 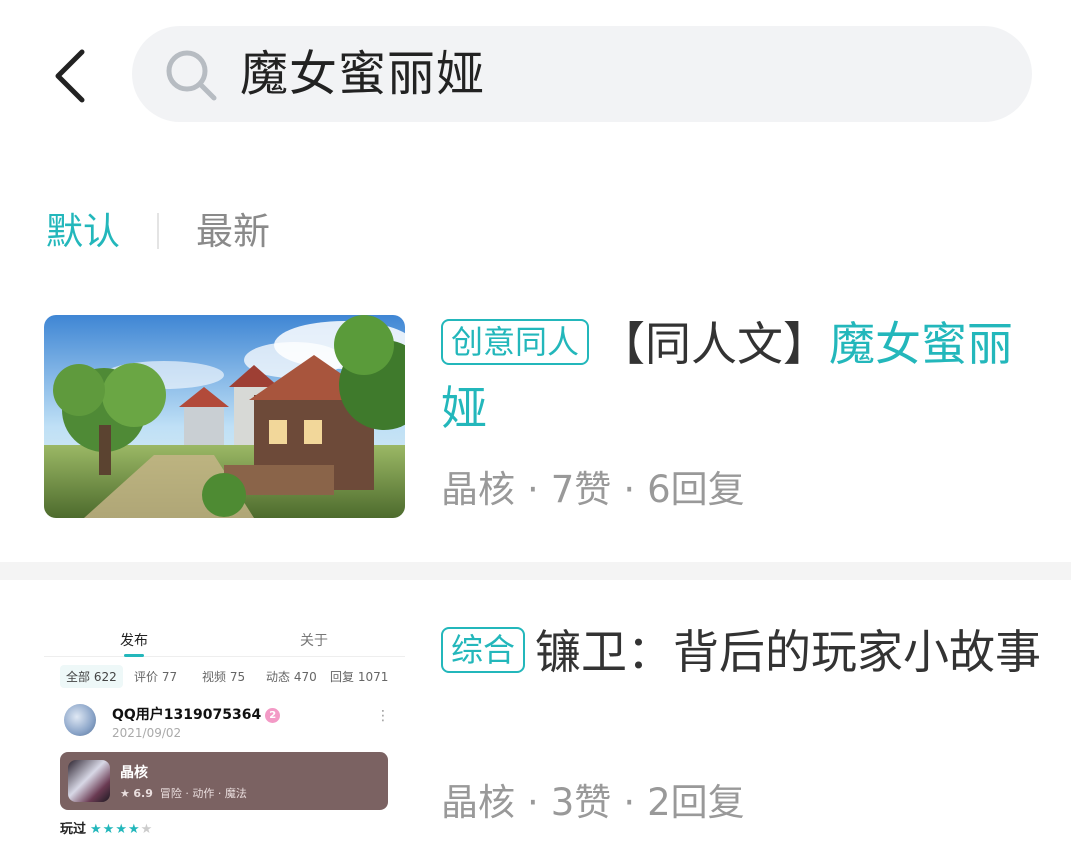 What do you see at coordinates (122, 829) in the screenshot?
I see `star-rating: ★★★★★` at bounding box center [122, 829].